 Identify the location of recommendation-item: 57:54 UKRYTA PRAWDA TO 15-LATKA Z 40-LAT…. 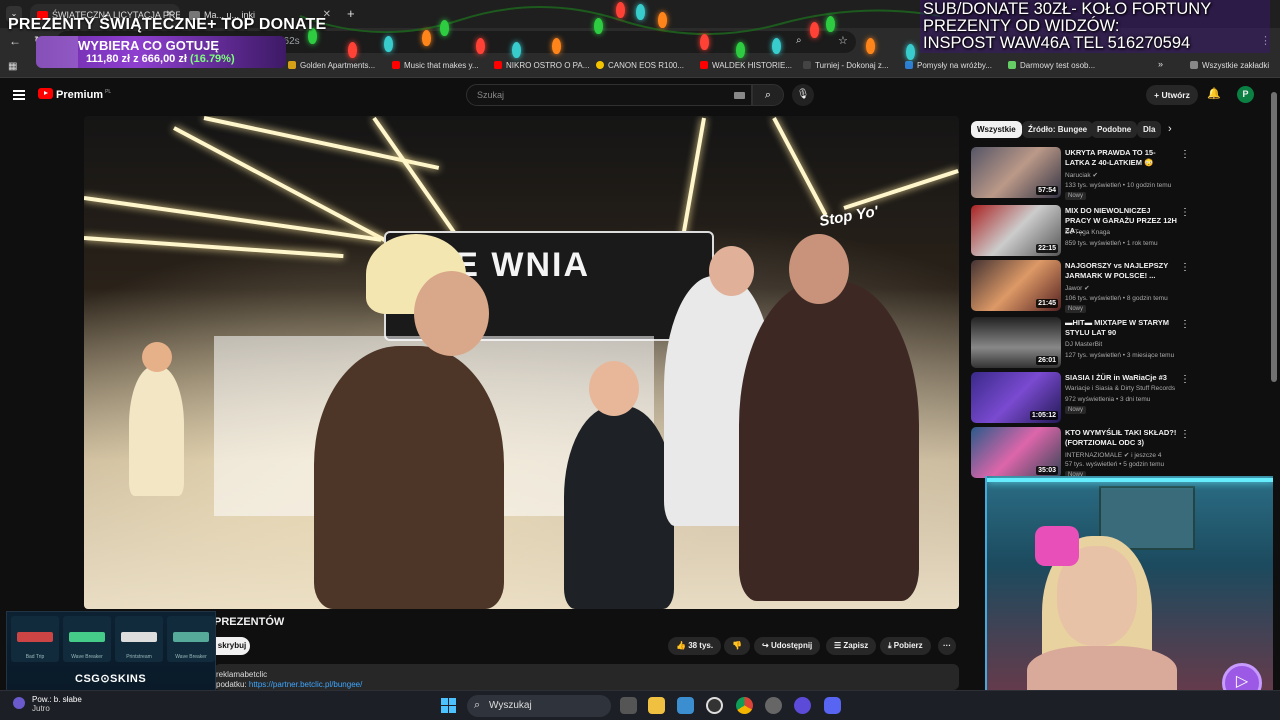
(1081, 173).